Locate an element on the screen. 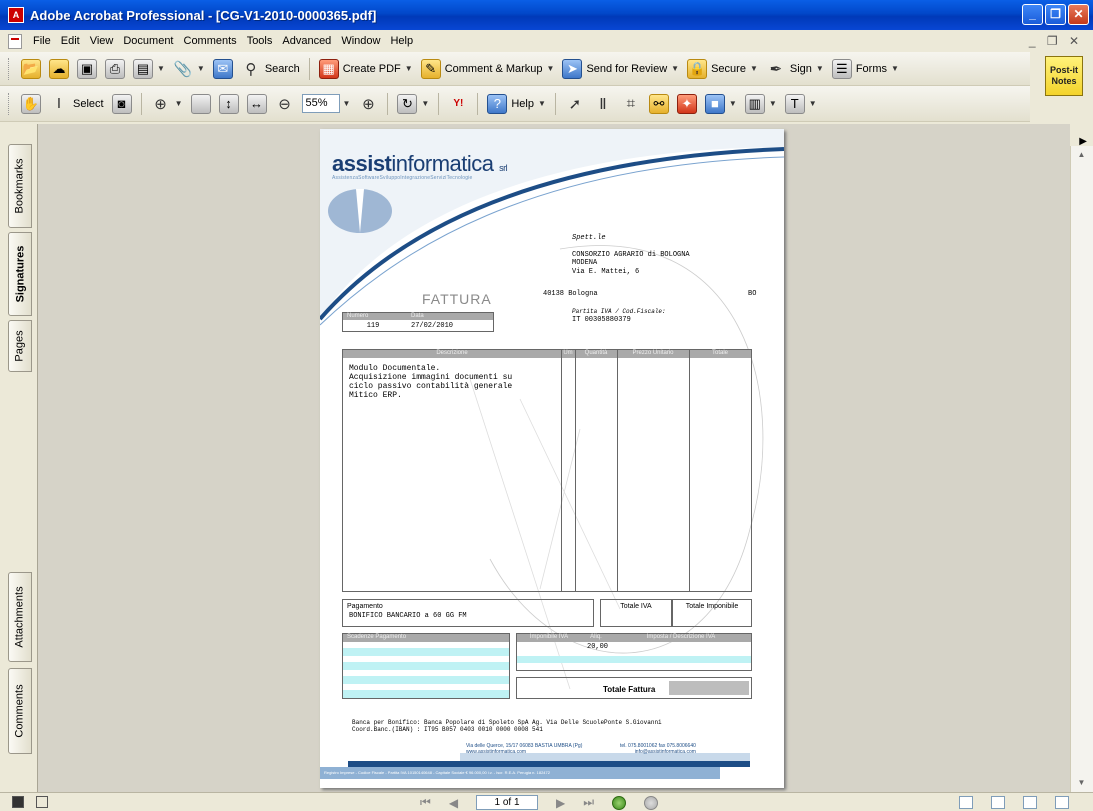  tab-pages: Pages is located at coordinates (20, 346).